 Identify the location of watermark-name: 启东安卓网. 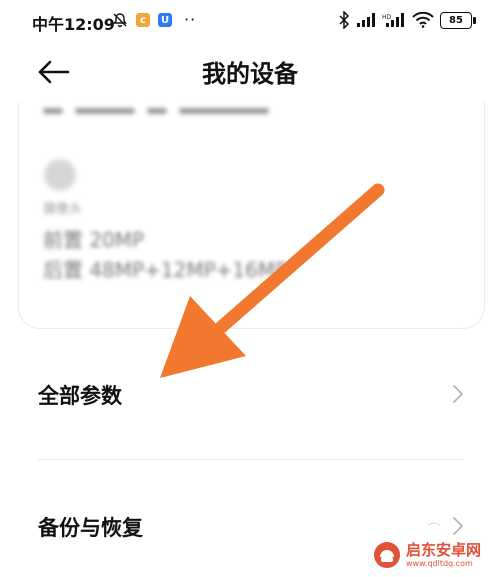
(444, 549).